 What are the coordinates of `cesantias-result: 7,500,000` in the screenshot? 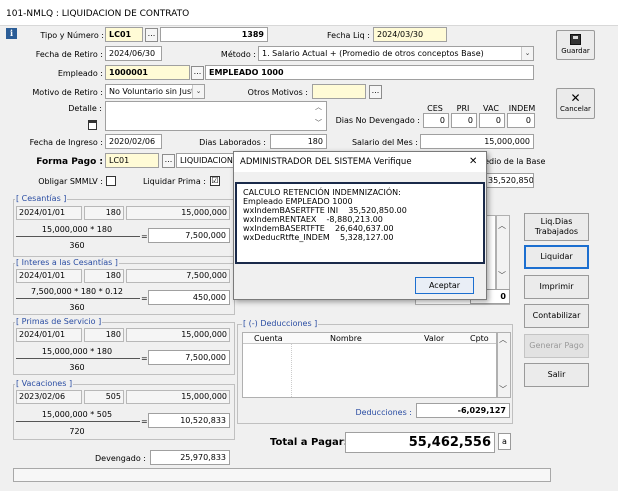 It's located at (189, 235).